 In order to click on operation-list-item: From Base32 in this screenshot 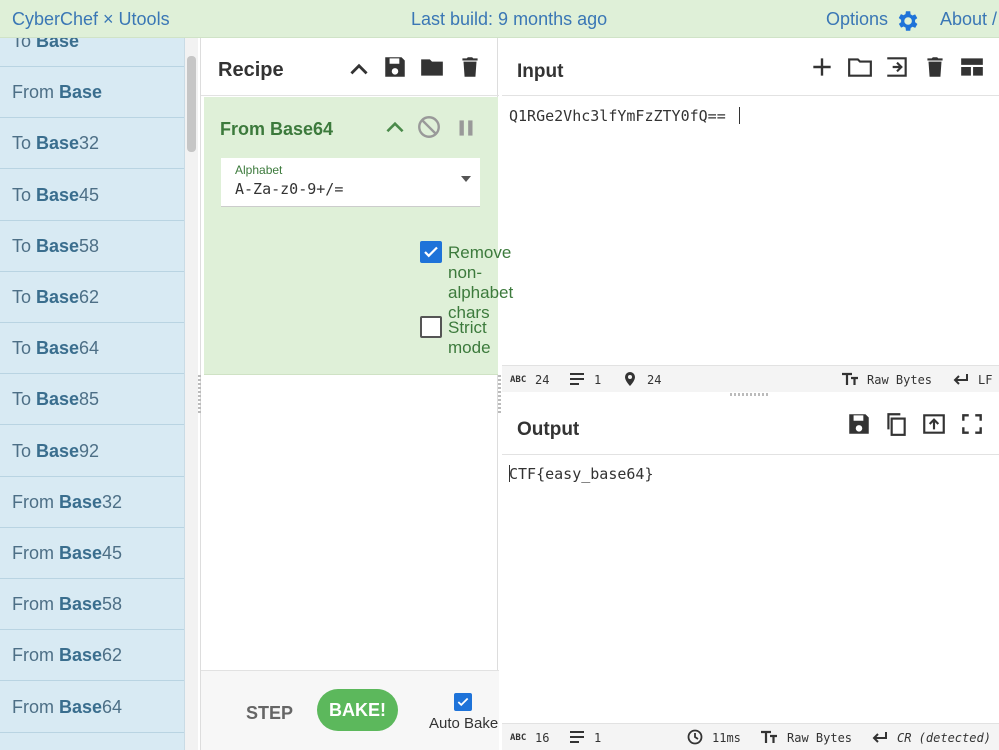, I will do `click(92, 502)`.